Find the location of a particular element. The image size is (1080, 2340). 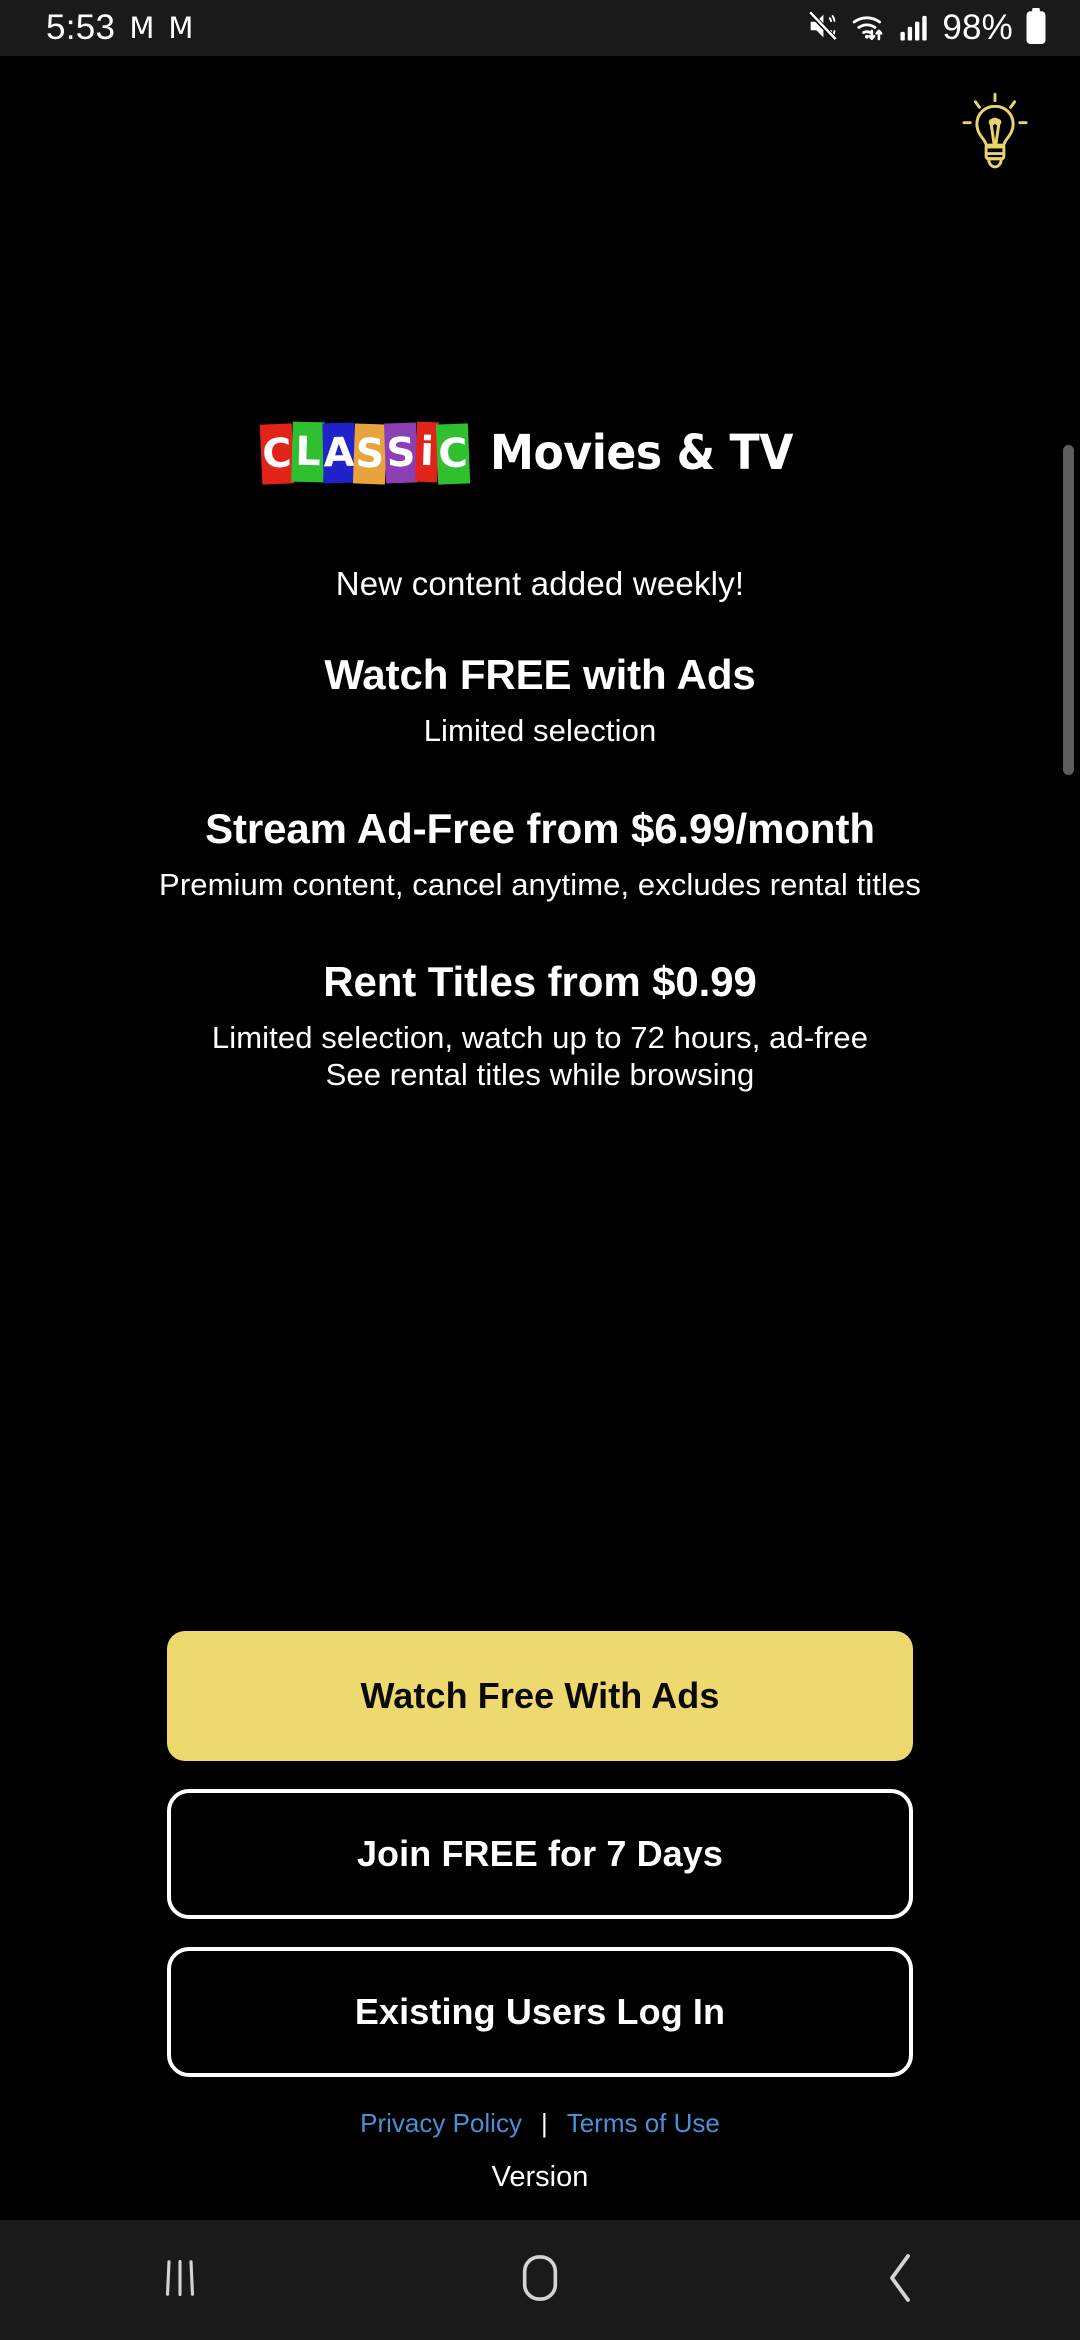

gmail-notification-icon: M is located at coordinates (142, 27).